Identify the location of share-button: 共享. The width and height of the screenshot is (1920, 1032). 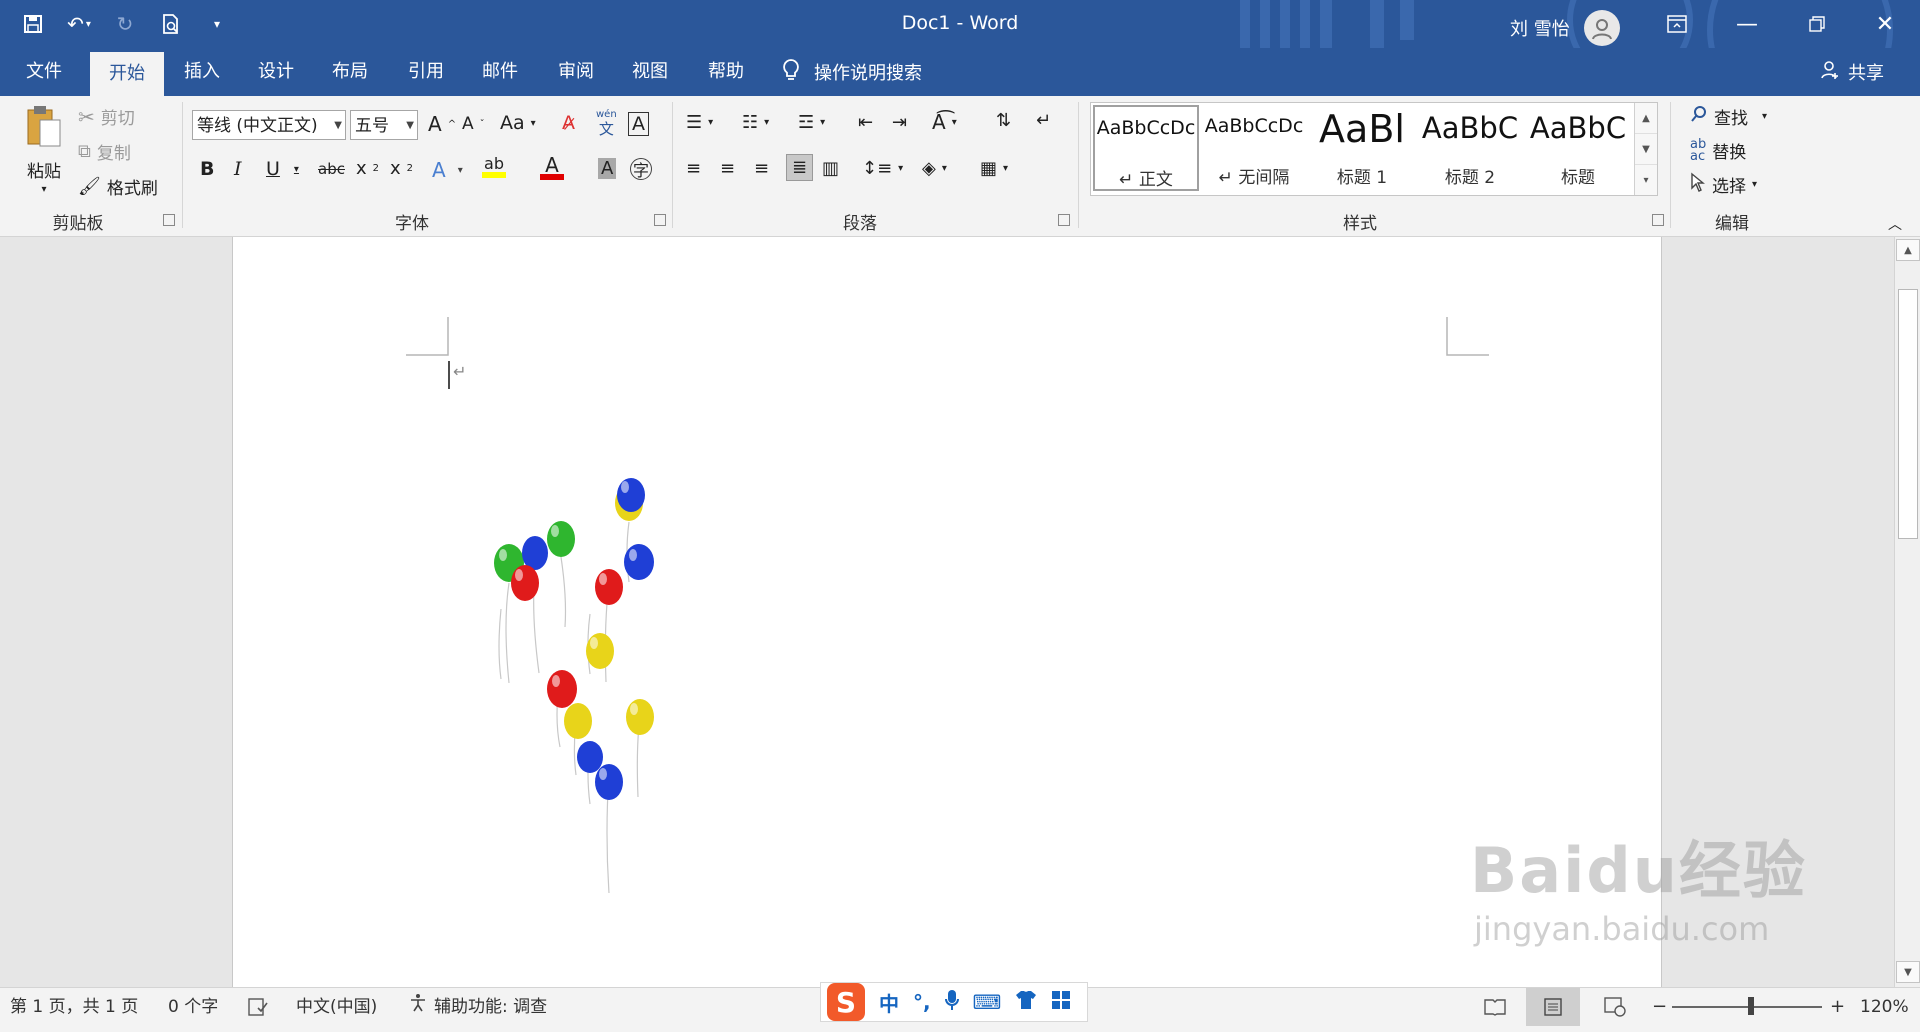
(1852, 72).